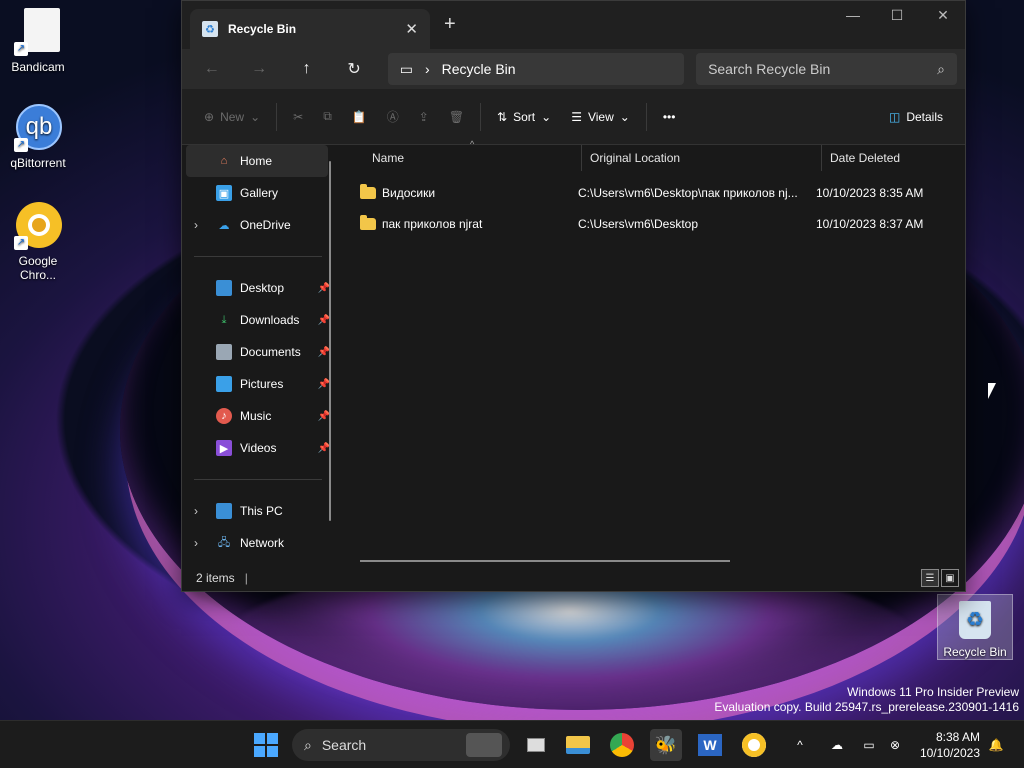  Describe the element at coordinates (861, 158) in the screenshot. I see `column-date-deleted: Date Deleted` at that location.